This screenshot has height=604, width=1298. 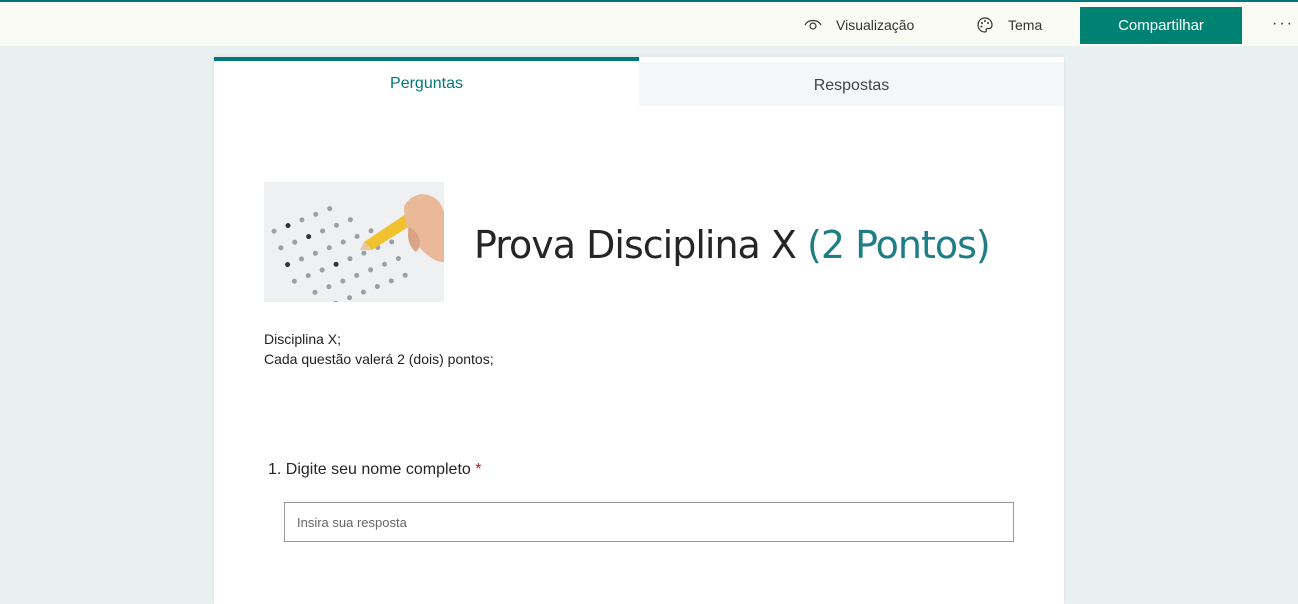 I want to click on palette-icon, so click(x=985, y=25).